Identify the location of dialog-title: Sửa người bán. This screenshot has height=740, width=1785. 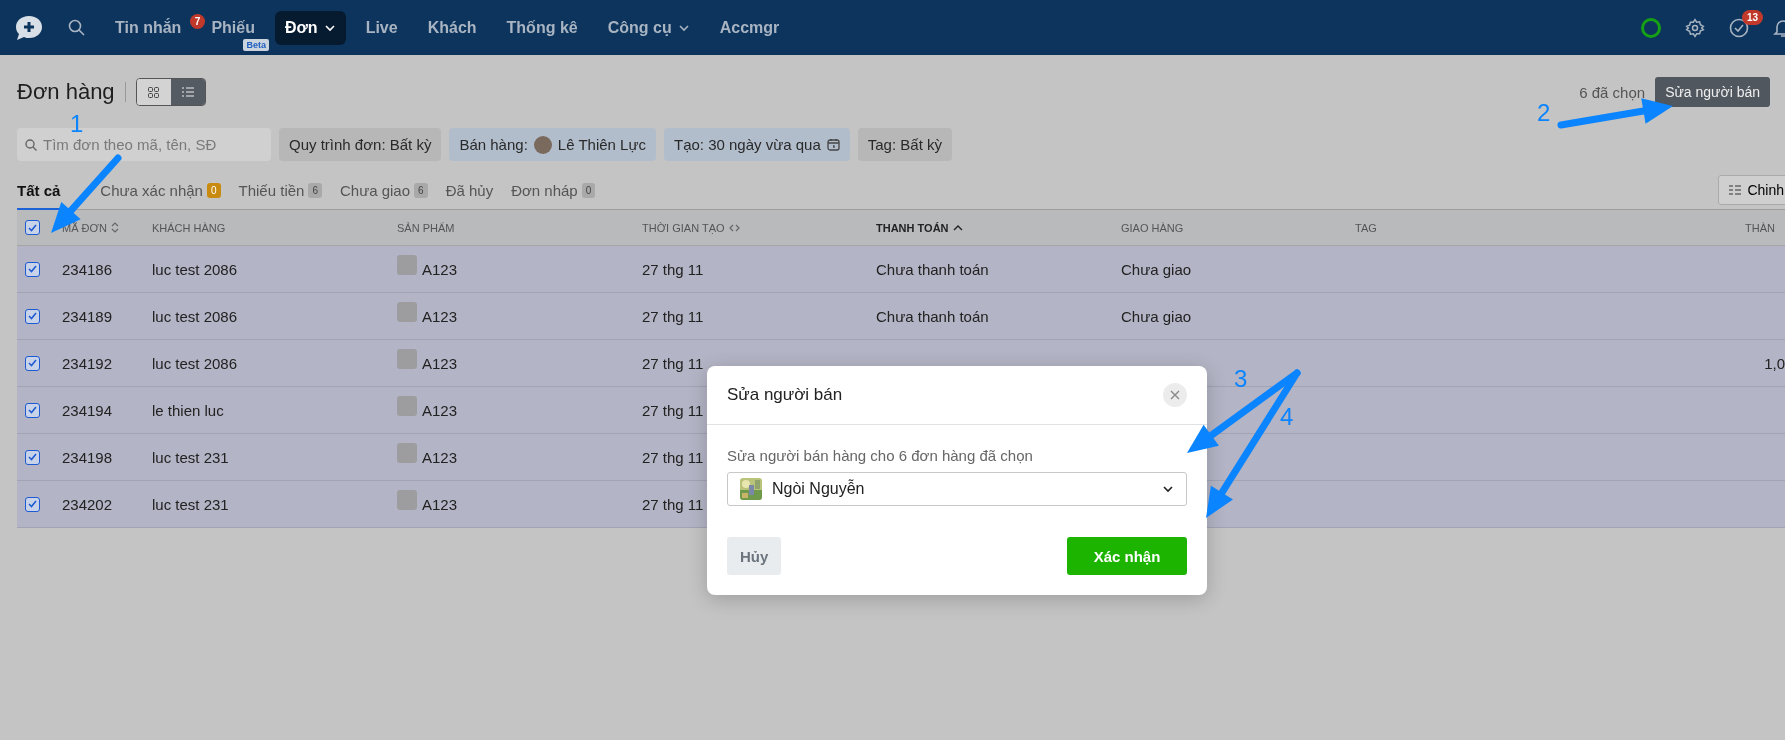
(785, 395).